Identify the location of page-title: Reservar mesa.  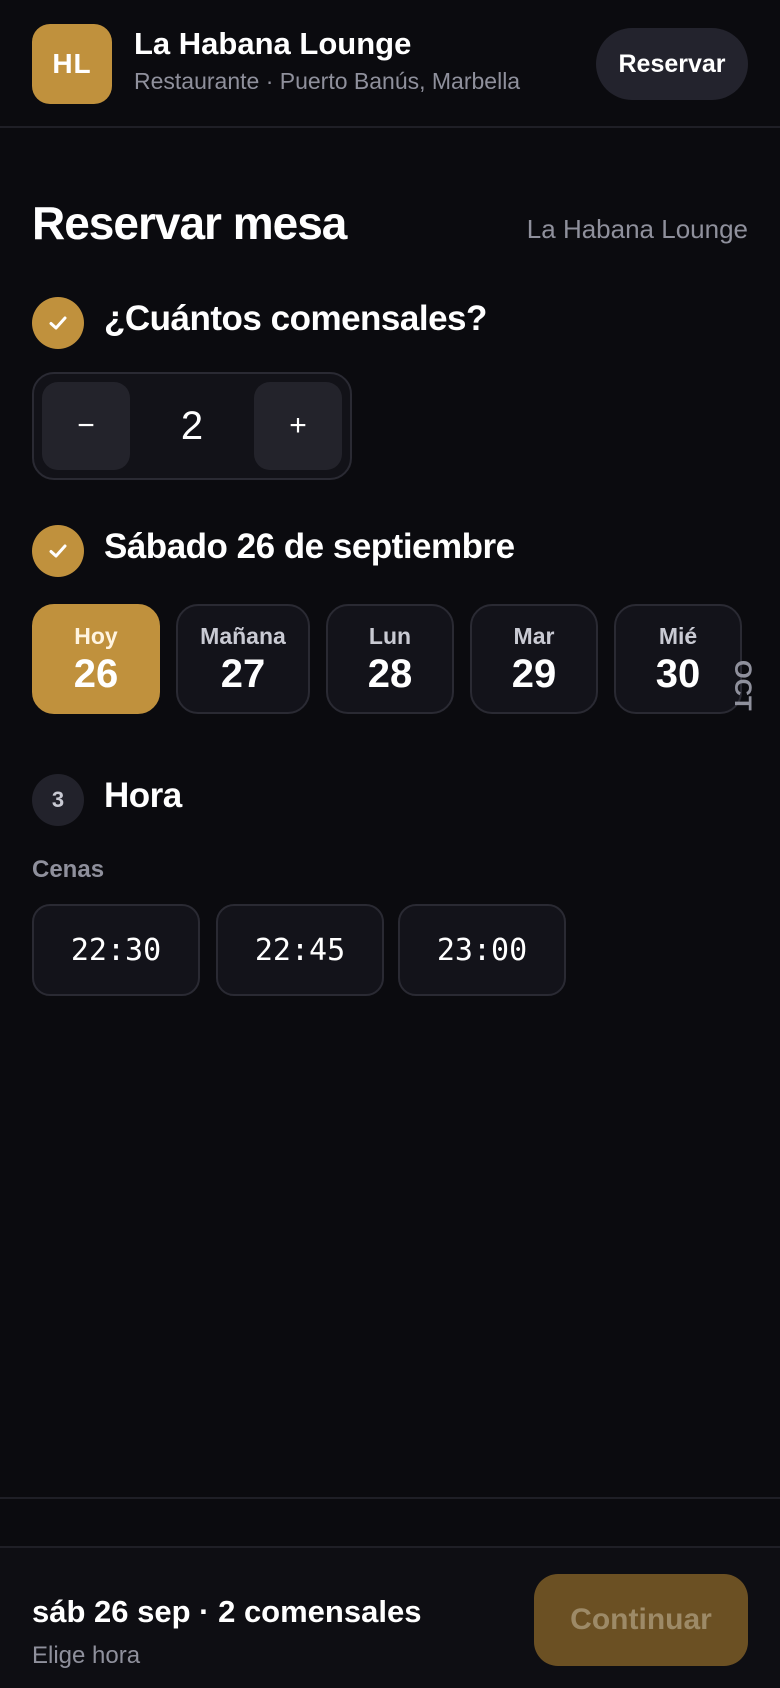
(189, 223).